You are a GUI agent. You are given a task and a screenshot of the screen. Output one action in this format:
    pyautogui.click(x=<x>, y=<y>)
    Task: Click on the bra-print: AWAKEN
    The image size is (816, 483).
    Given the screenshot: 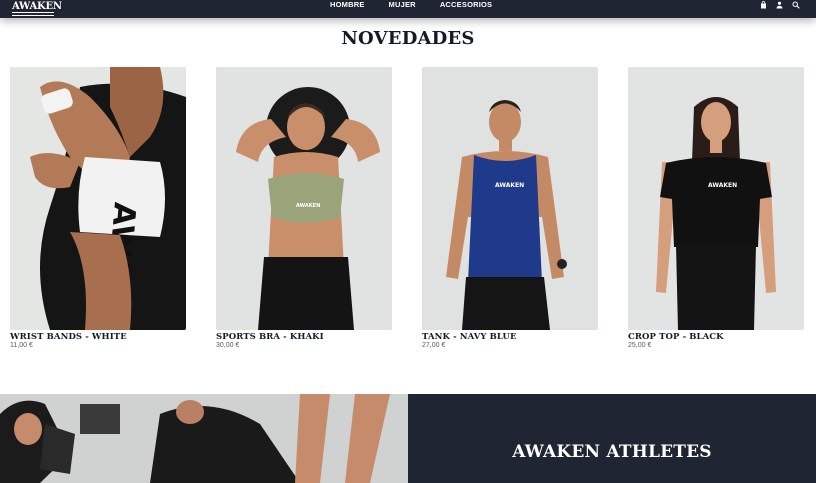 What is the action you would take?
    pyautogui.click(x=308, y=206)
    